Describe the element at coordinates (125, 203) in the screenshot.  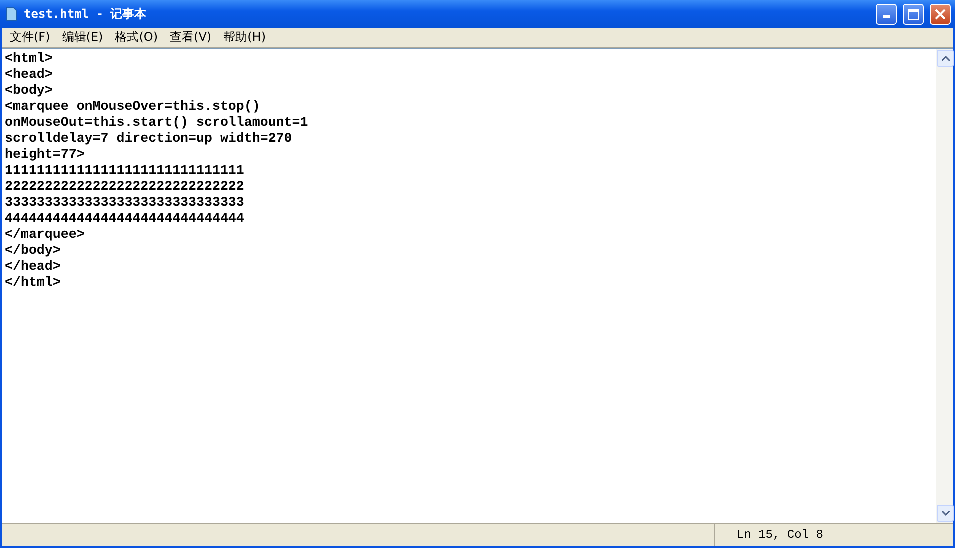
I see `code-line: 333333333333333333333333333333` at that location.